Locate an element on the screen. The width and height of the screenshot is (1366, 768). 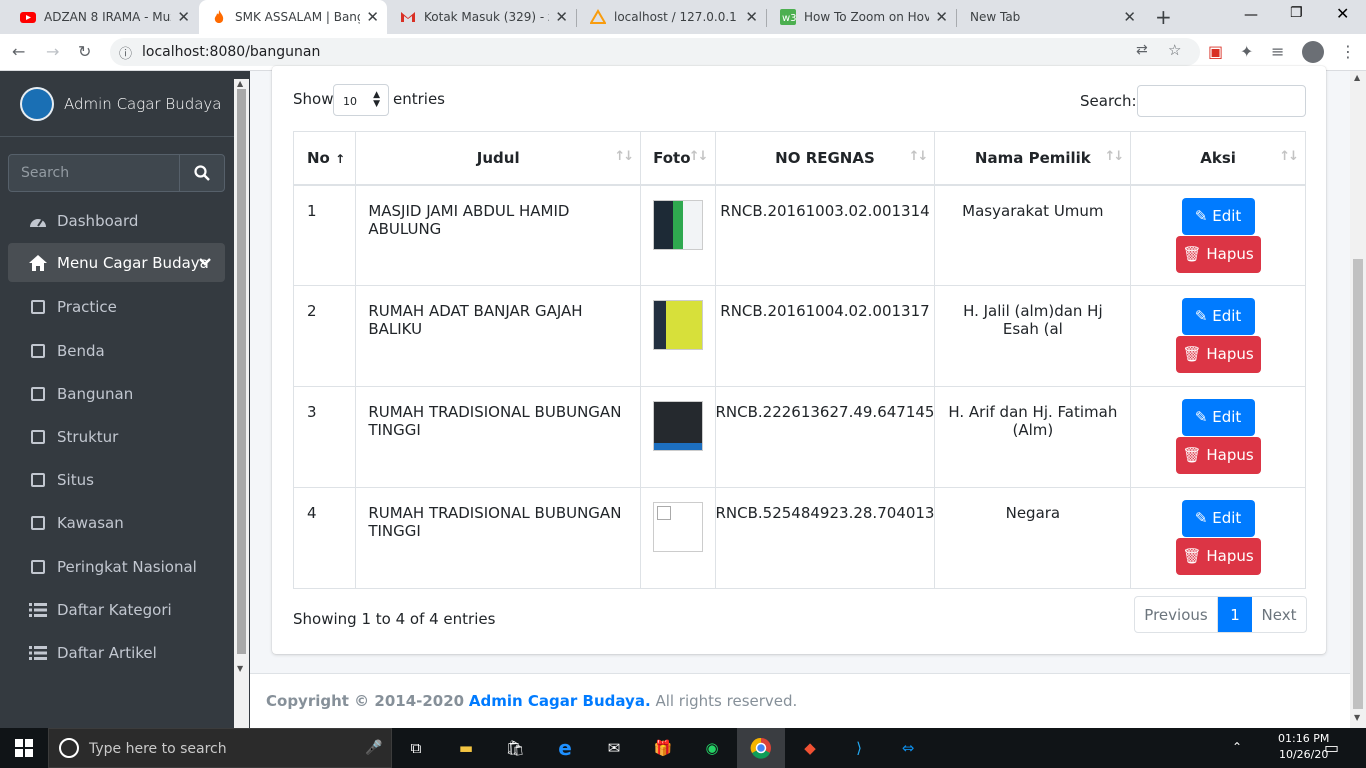
sidebar-item-daftar-kategori: Daftar Kategori is located at coordinates (116, 609).